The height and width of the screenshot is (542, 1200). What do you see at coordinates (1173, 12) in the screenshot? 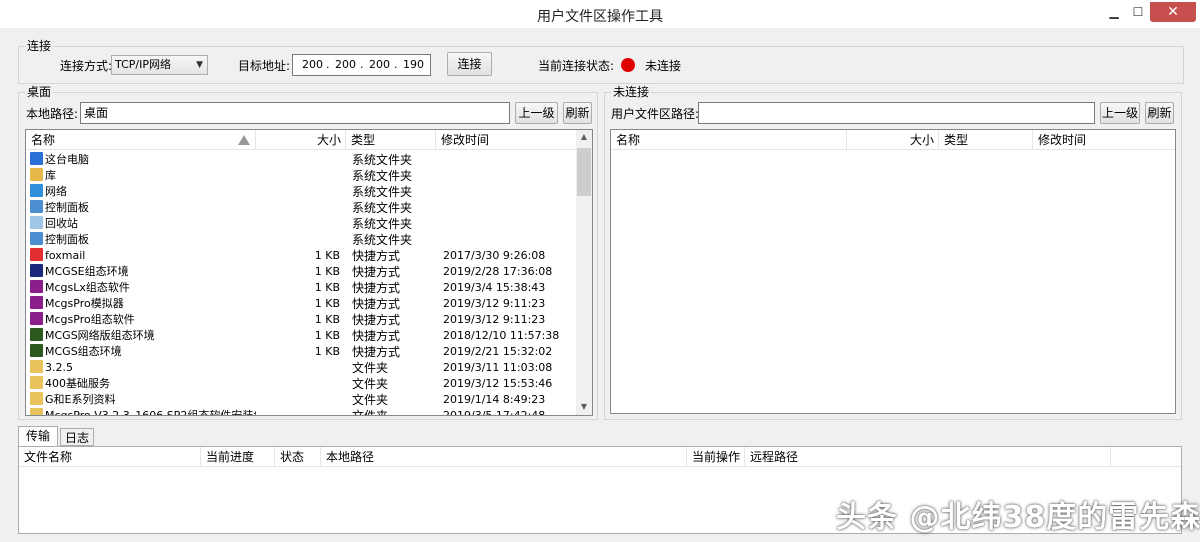
I see `close-button: ✕` at bounding box center [1173, 12].